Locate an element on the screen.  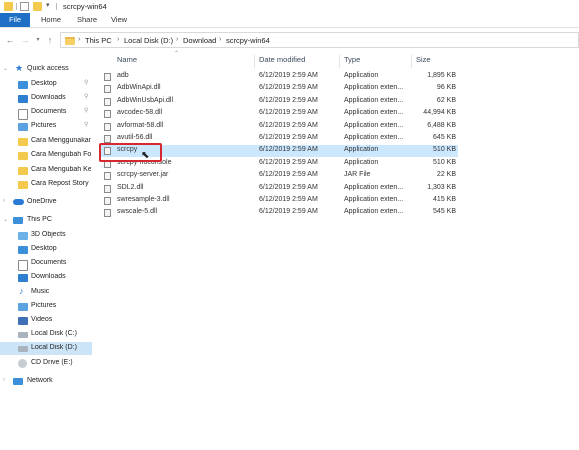
sidebar-item-cd-drive-e: CD Drive (E:) is located at coordinates (46, 363).